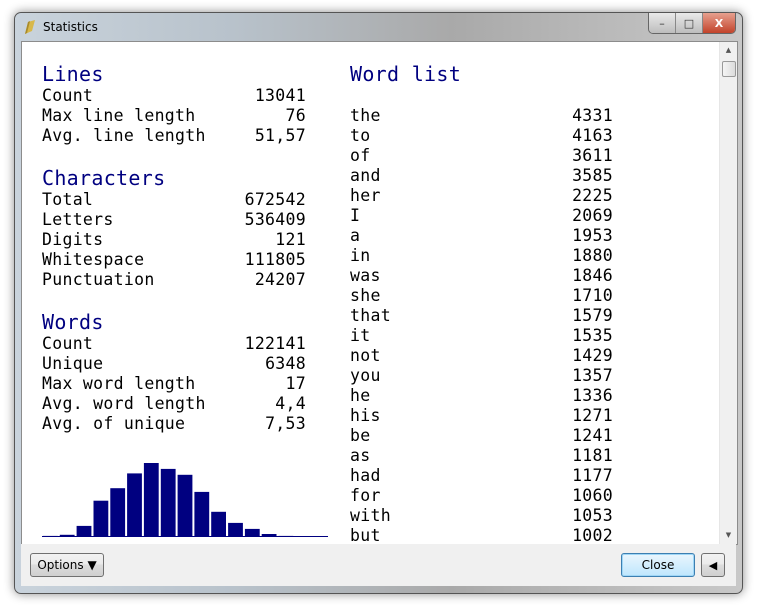 The image size is (759, 611). Describe the element at coordinates (365, 295) in the screenshot. I see `word: she` at that location.